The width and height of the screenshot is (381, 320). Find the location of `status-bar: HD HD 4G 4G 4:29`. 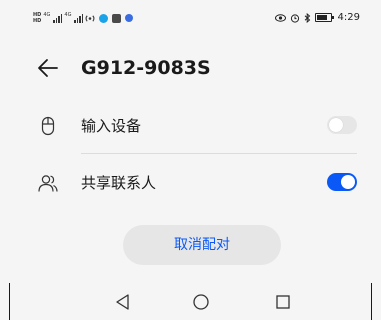

status-bar: HD HD 4G 4G 4:29 is located at coordinates (190, 17).